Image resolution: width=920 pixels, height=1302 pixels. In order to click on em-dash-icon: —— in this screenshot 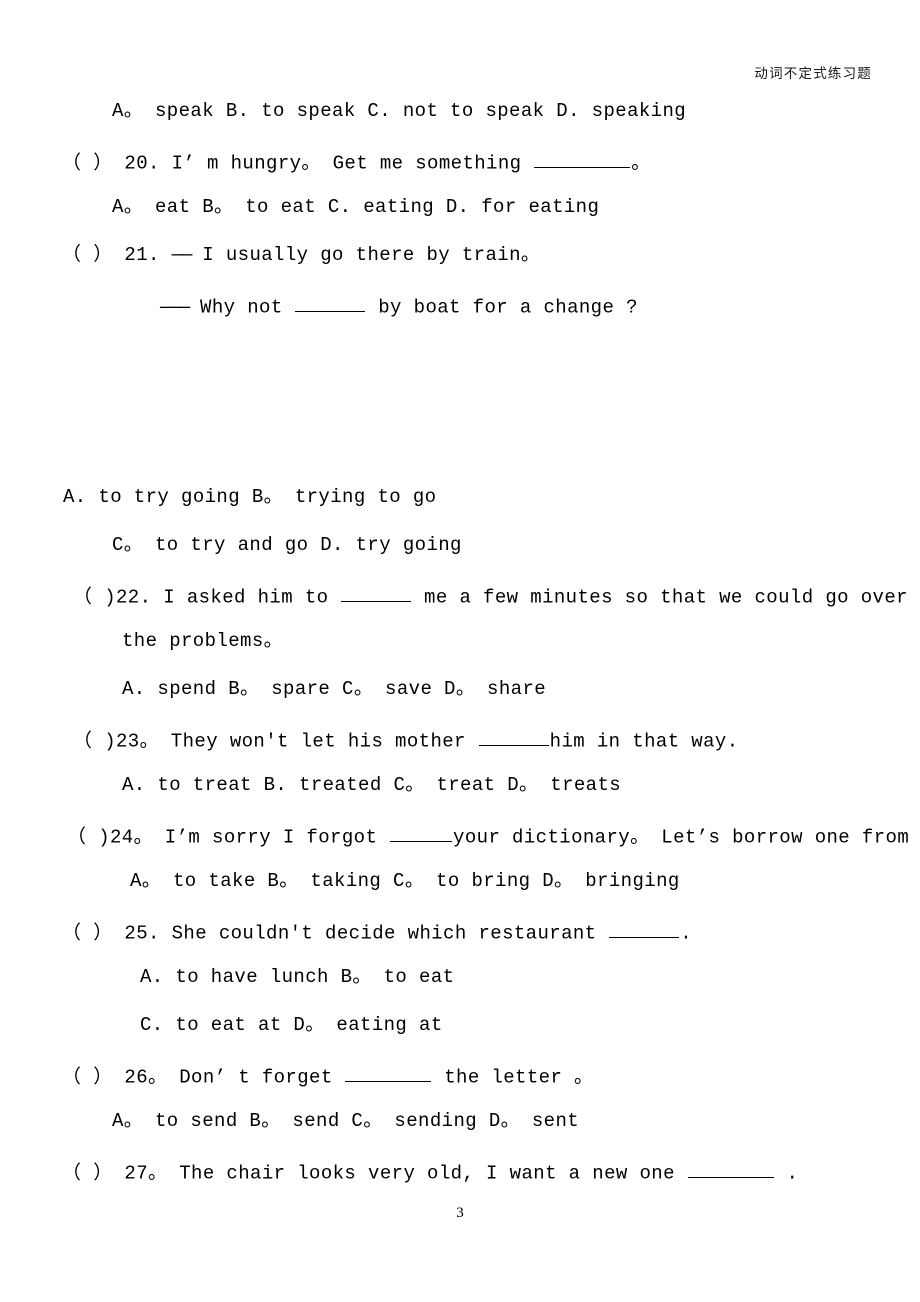, I will do `click(182, 255)`.